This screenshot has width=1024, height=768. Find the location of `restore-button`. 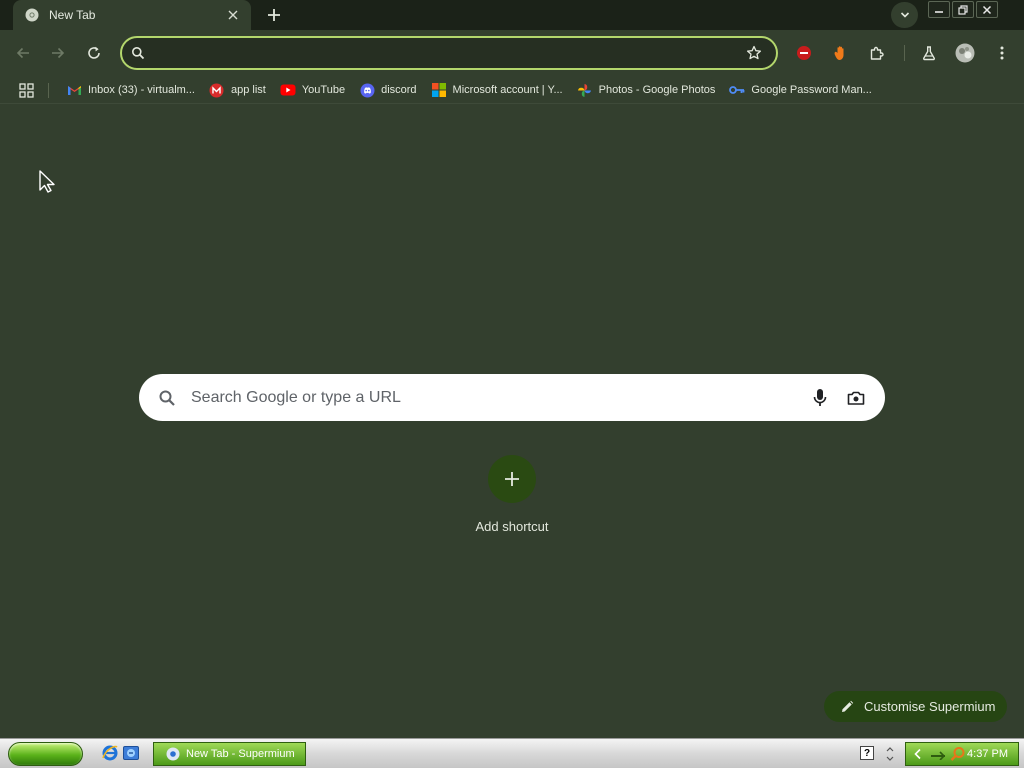

restore-button is located at coordinates (963, 9).